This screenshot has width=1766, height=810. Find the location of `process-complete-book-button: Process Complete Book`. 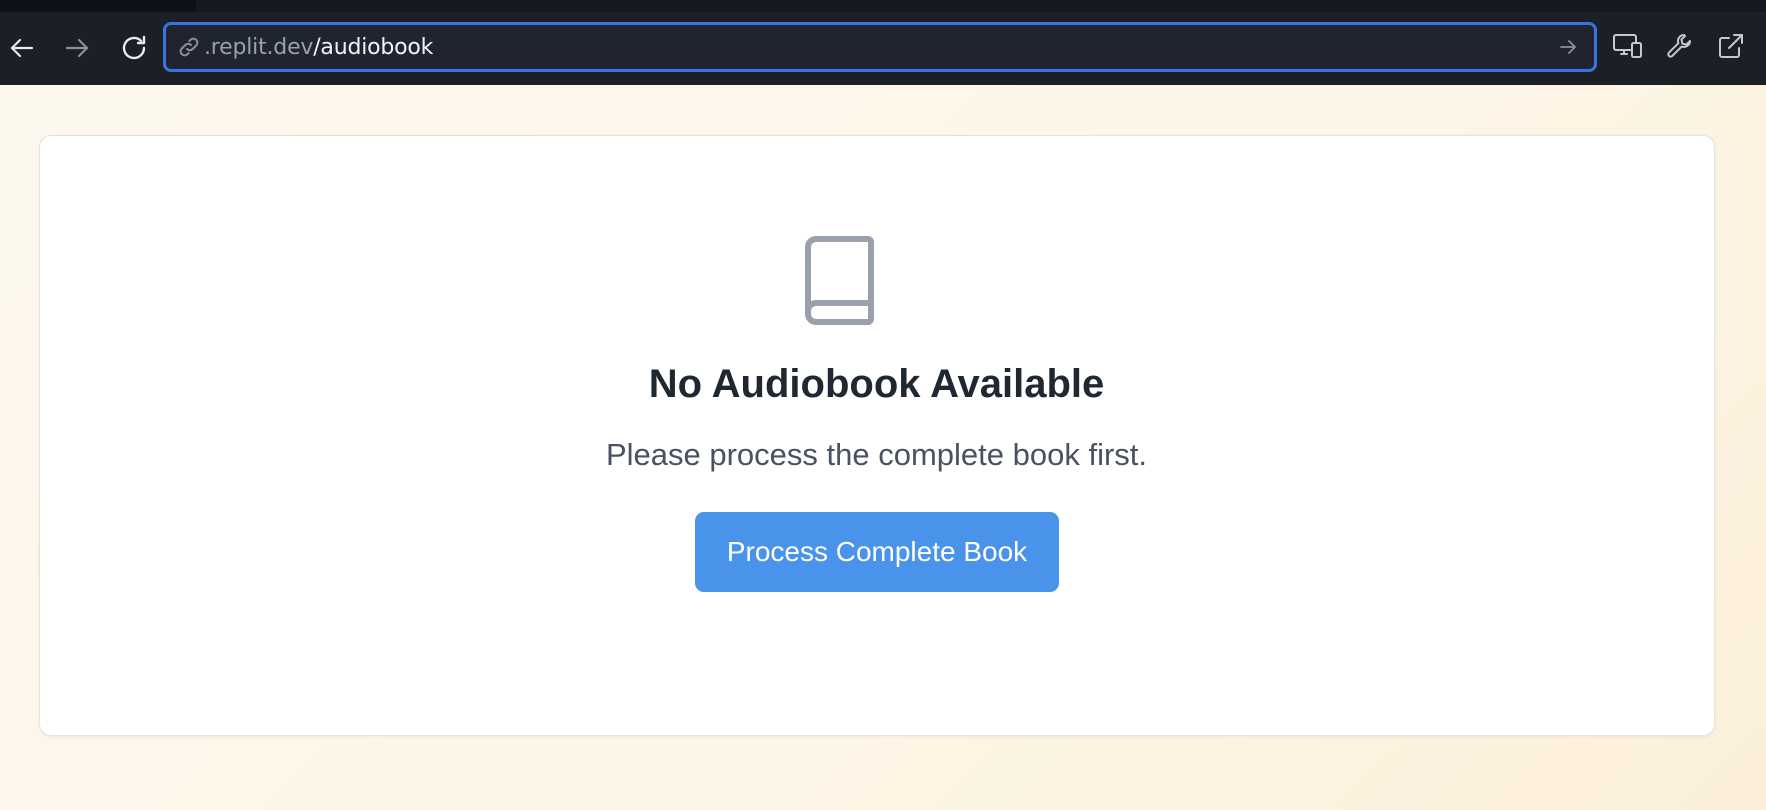

process-complete-book-button: Process Complete Book is located at coordinates (877, 552).